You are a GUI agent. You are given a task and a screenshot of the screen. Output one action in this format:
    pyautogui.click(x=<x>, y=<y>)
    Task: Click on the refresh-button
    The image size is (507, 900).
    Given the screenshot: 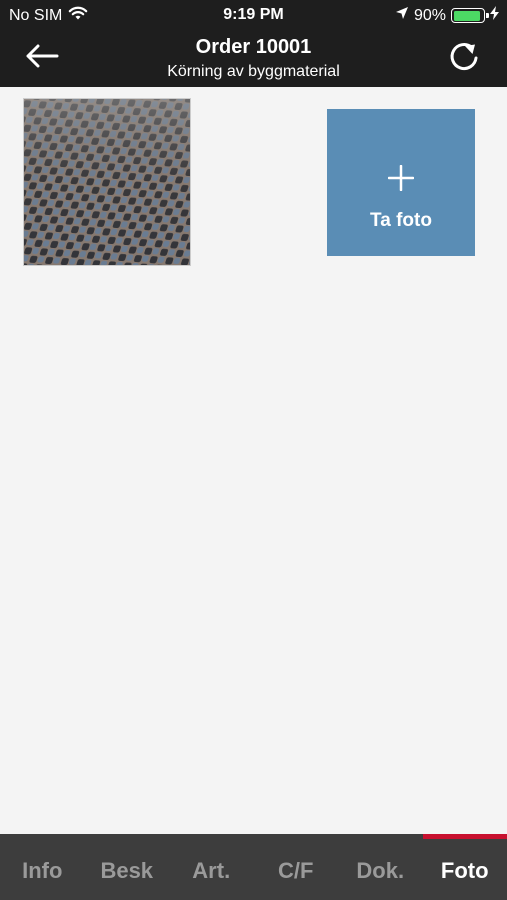 What is the action you would take?
    pyautogui.click(x=465, y=58)
    